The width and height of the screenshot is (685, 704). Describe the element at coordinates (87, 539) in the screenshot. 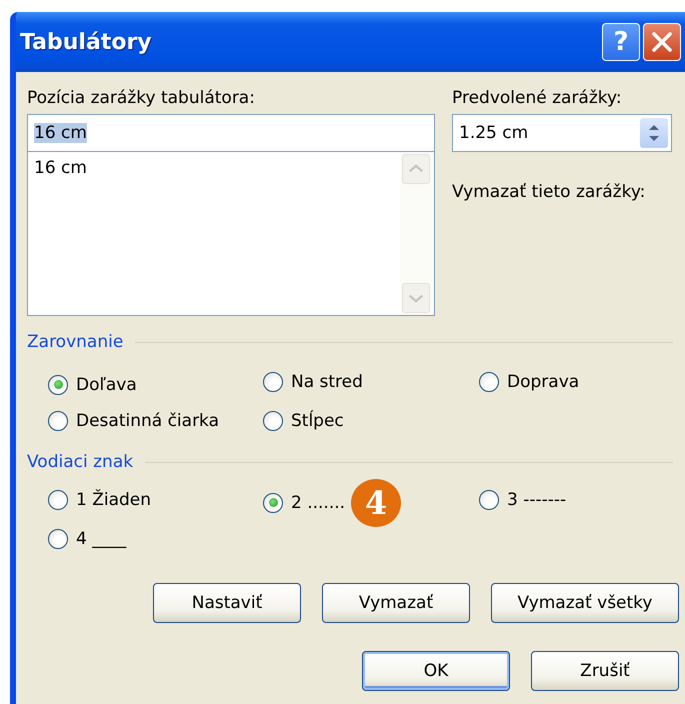

I see `radio-button: 4 ____` at that location.